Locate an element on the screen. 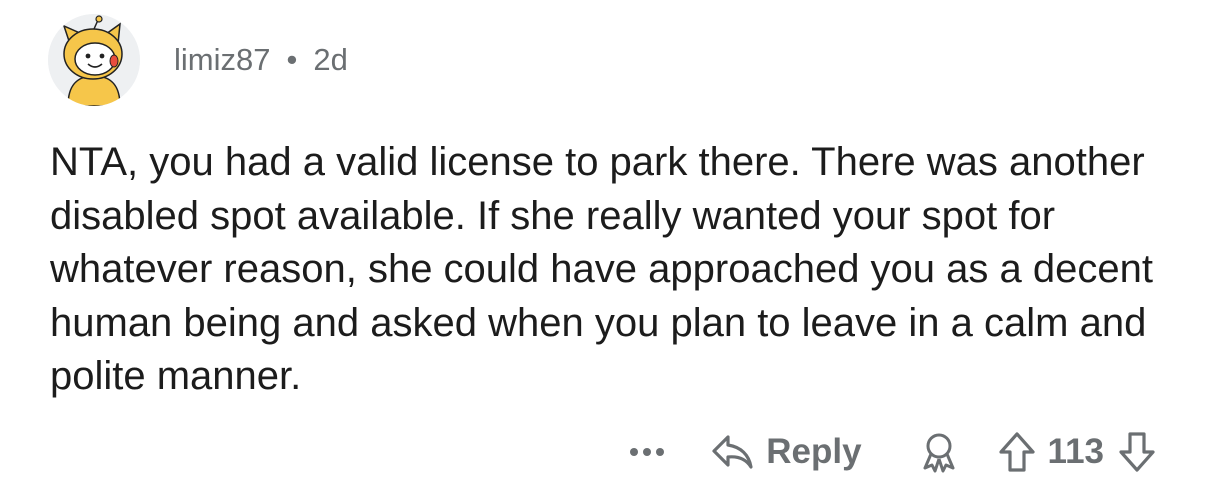  comment-age: 2d is located at coordinates (330, 59).